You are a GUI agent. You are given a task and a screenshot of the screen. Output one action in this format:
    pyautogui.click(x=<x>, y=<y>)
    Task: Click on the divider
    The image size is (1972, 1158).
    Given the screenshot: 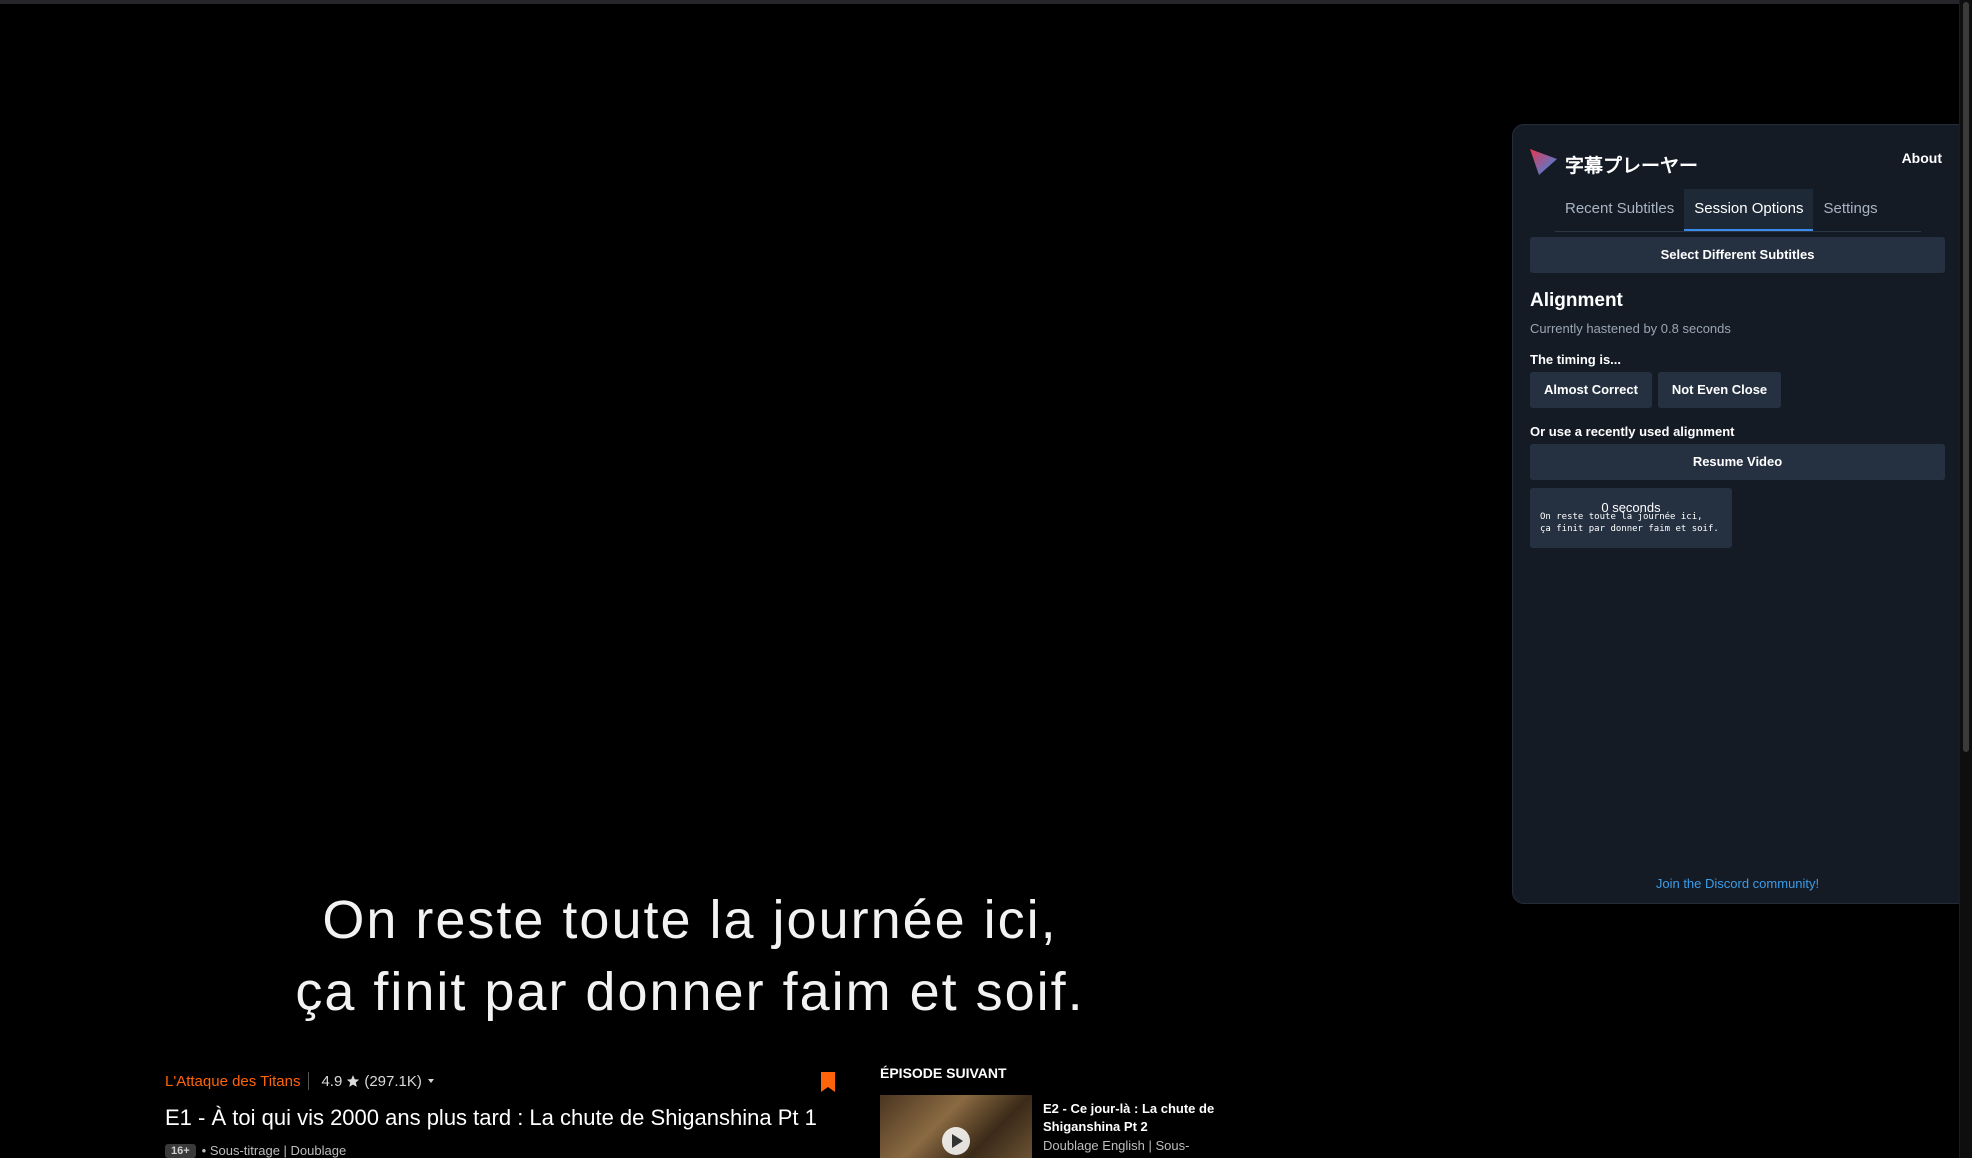 What is the action you would take?
    pyautogui.click(x=309, y=1081)
    